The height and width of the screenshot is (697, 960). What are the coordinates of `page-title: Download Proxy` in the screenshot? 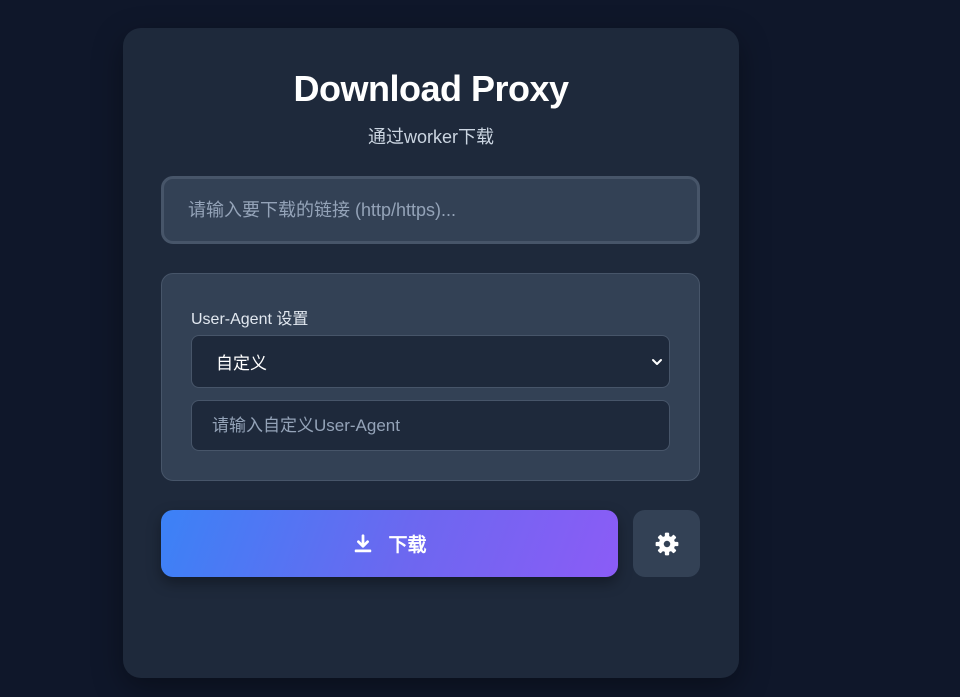 It's located at (431, 88).